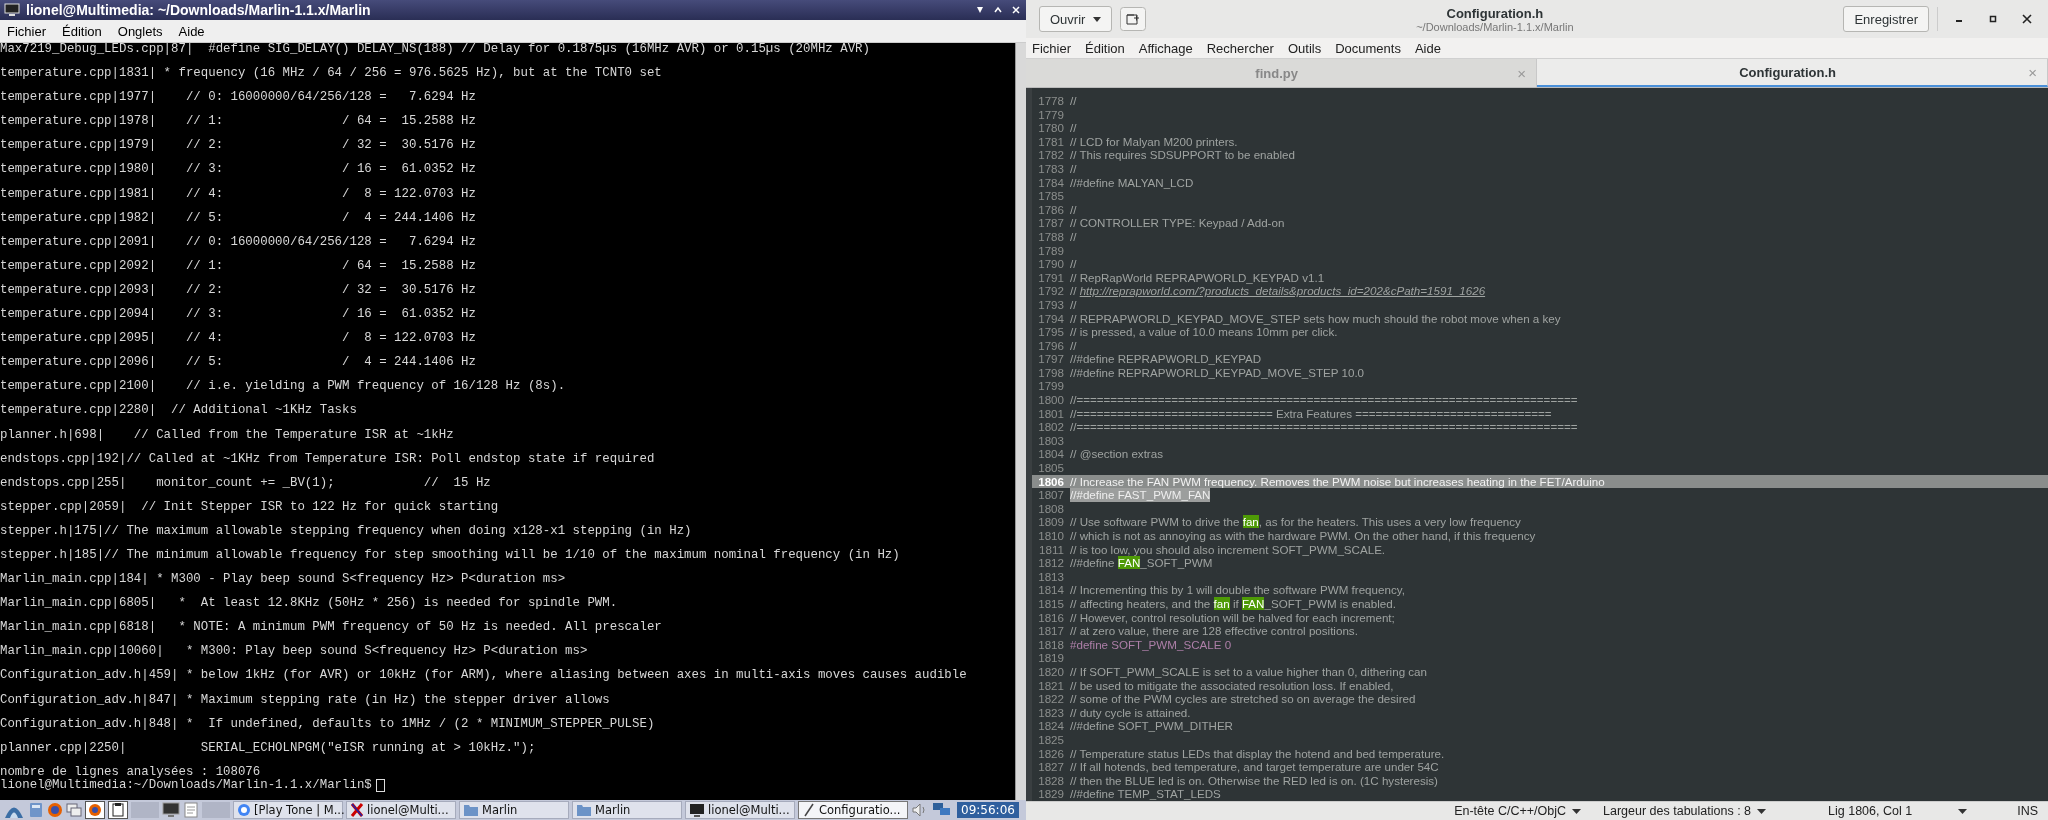 The height and width of the screenshot is (820, 2048). What do you see at coordinates (1076, 19) in the screenshot?
I see `open-button: Ouvrir` at bounding box center [1076, 19].